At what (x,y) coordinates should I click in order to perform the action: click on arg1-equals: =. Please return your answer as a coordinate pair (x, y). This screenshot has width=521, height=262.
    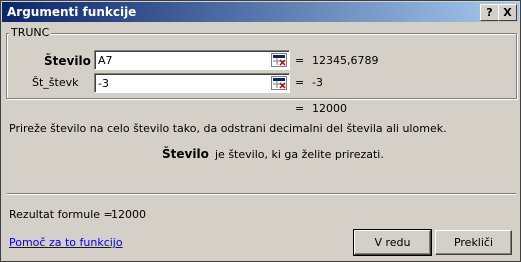
    Looking at the image, I should click on (300, 60).